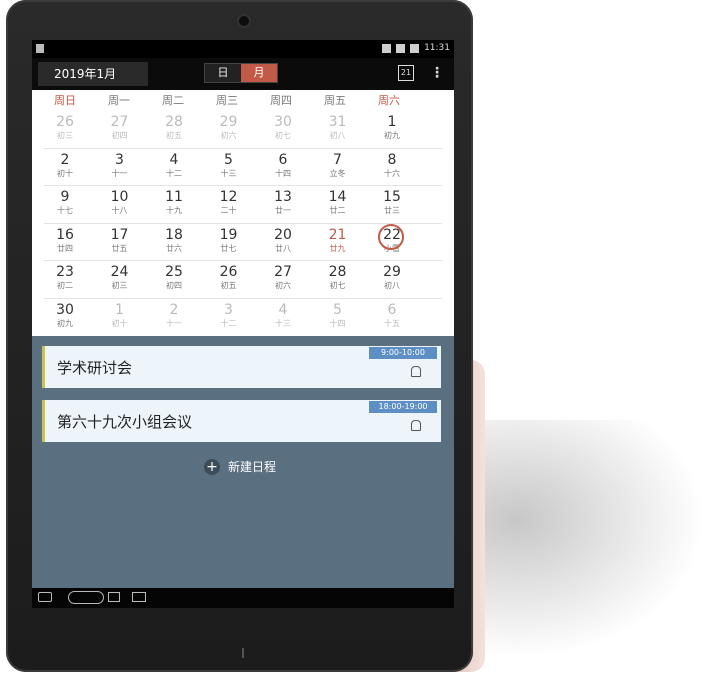 This screenshot has width=720, height=675. Describe the element at coordinates (120, 241) in the screenshot. I see `calendar-day-cell: 17 廿五` at that location.